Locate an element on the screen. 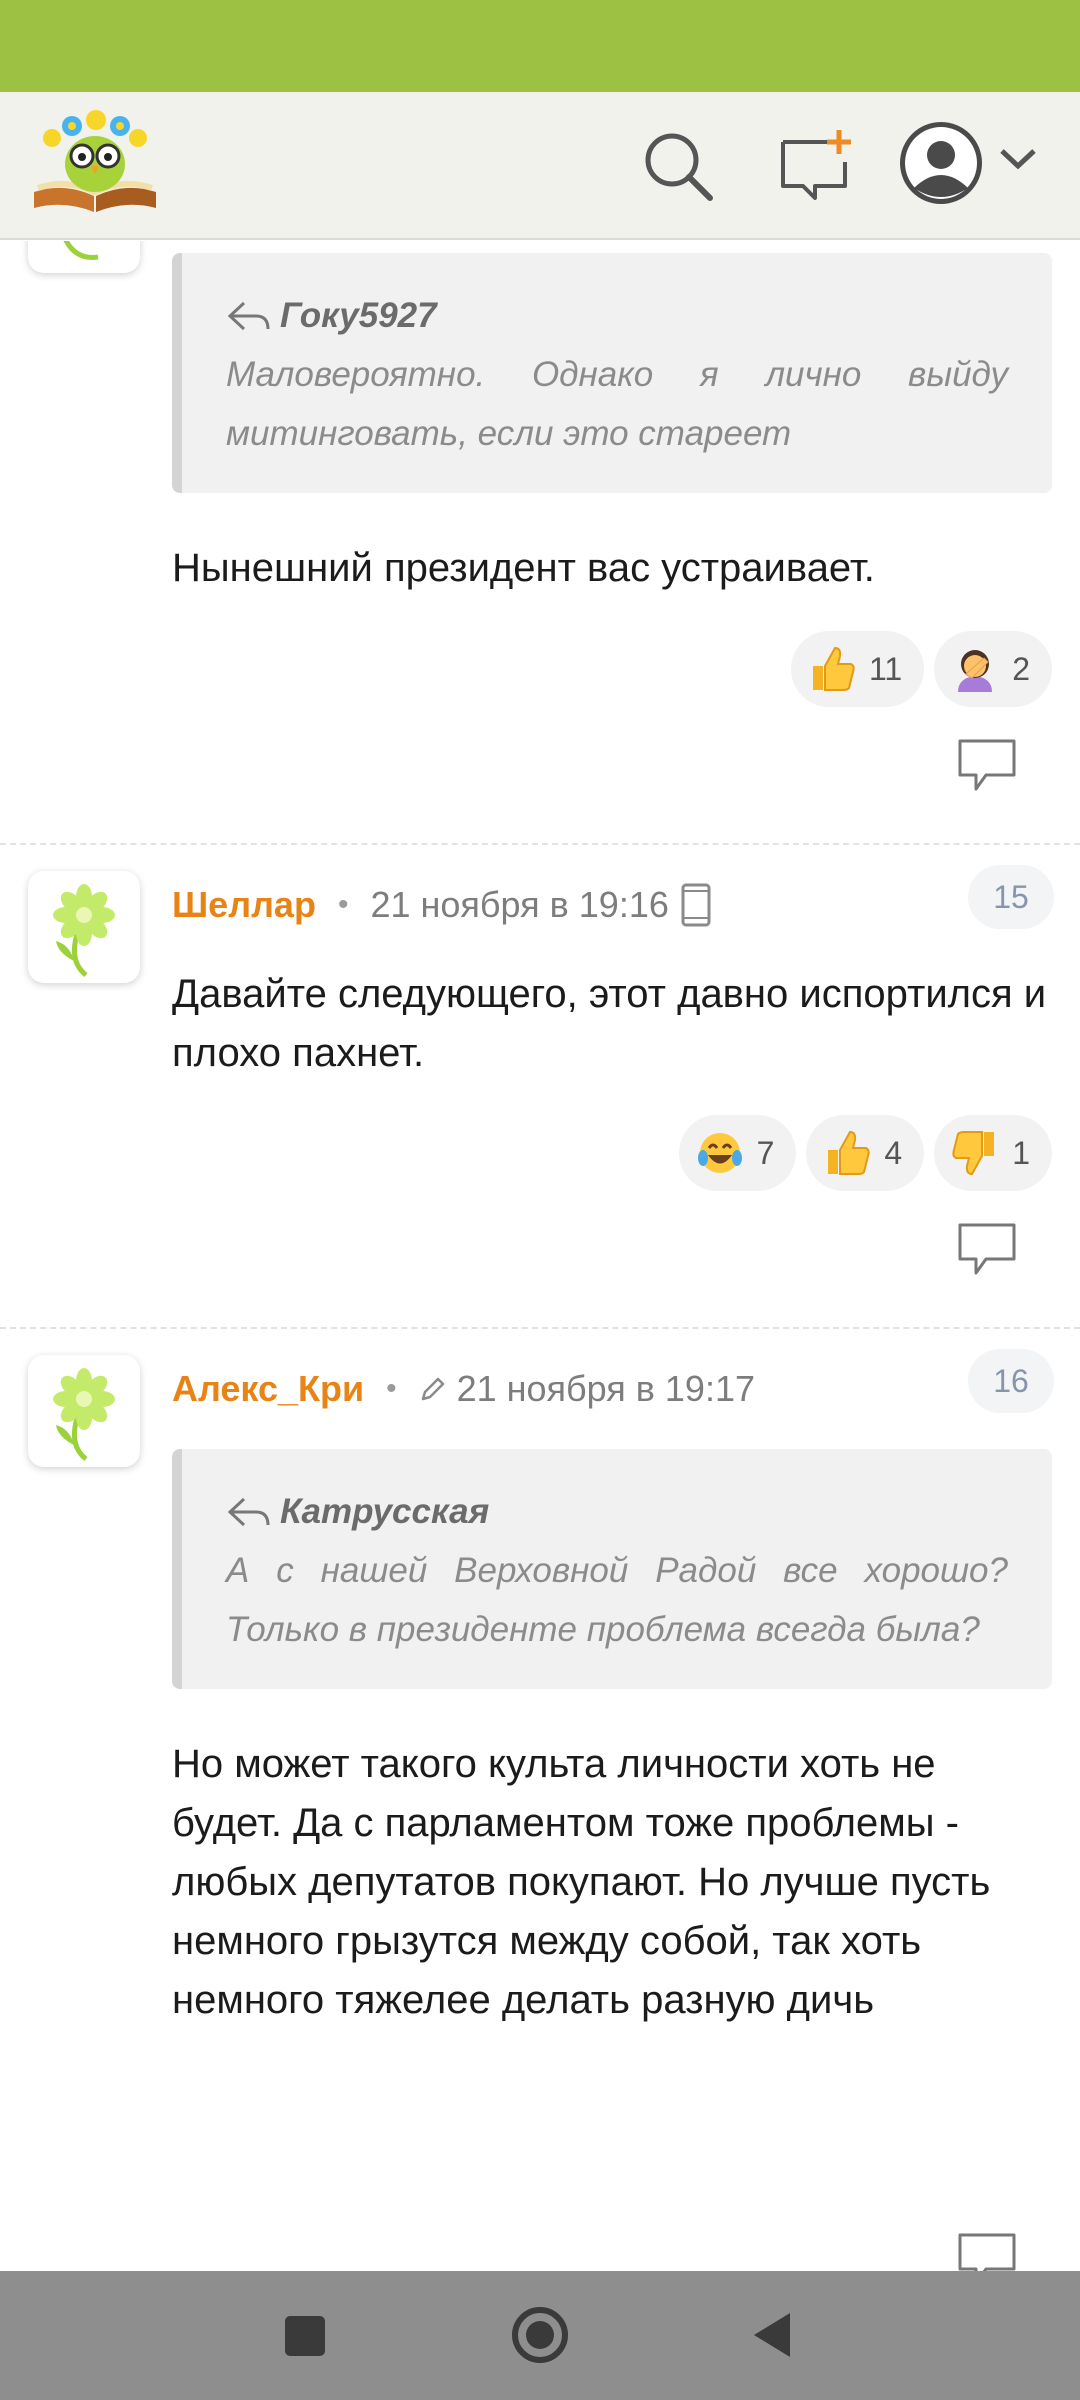 The width and height of the screenshot is (1080, 2400). profile-icon is located at coordinates (941, 163).